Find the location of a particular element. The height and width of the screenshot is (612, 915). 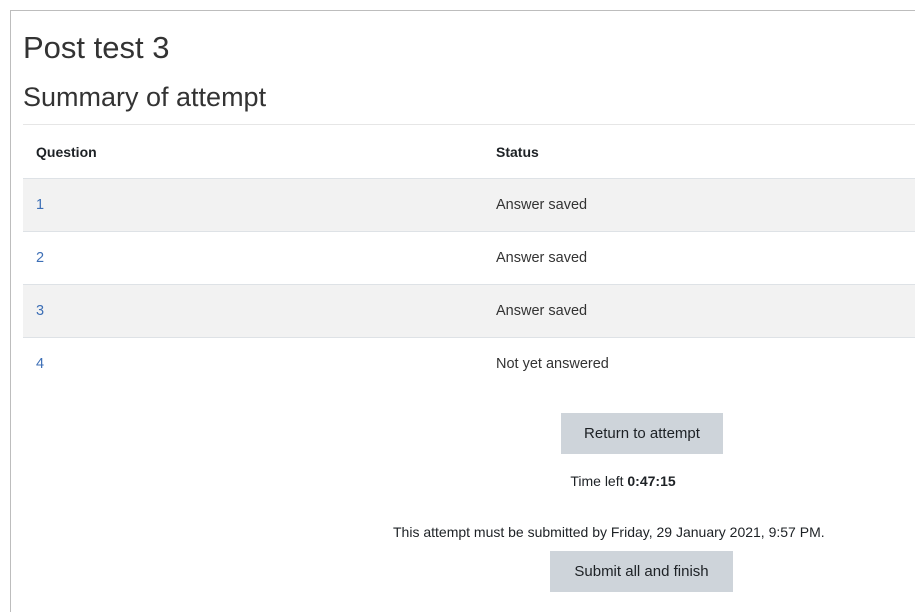

time-left-label: Time left is located at coordinates (597, 481).